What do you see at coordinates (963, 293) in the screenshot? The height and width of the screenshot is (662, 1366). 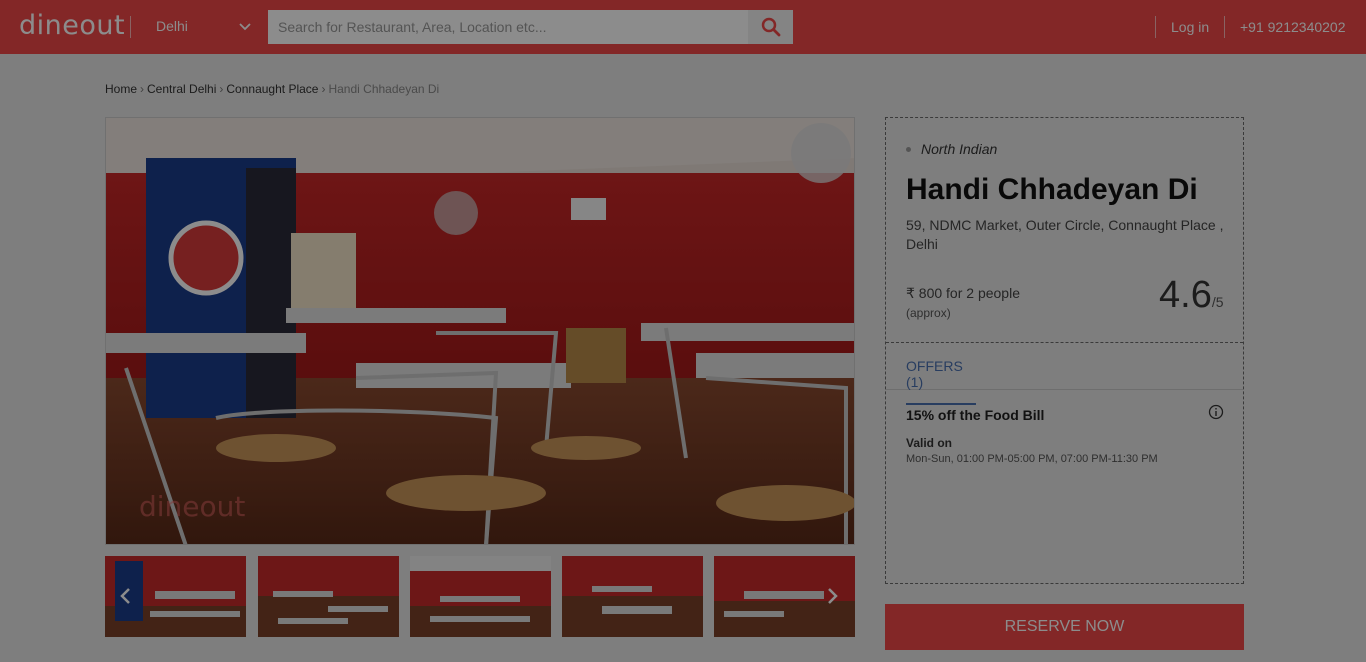 I see `cost-for-two: ₹ 800 for 2 people` at bounding box center [963, 293].